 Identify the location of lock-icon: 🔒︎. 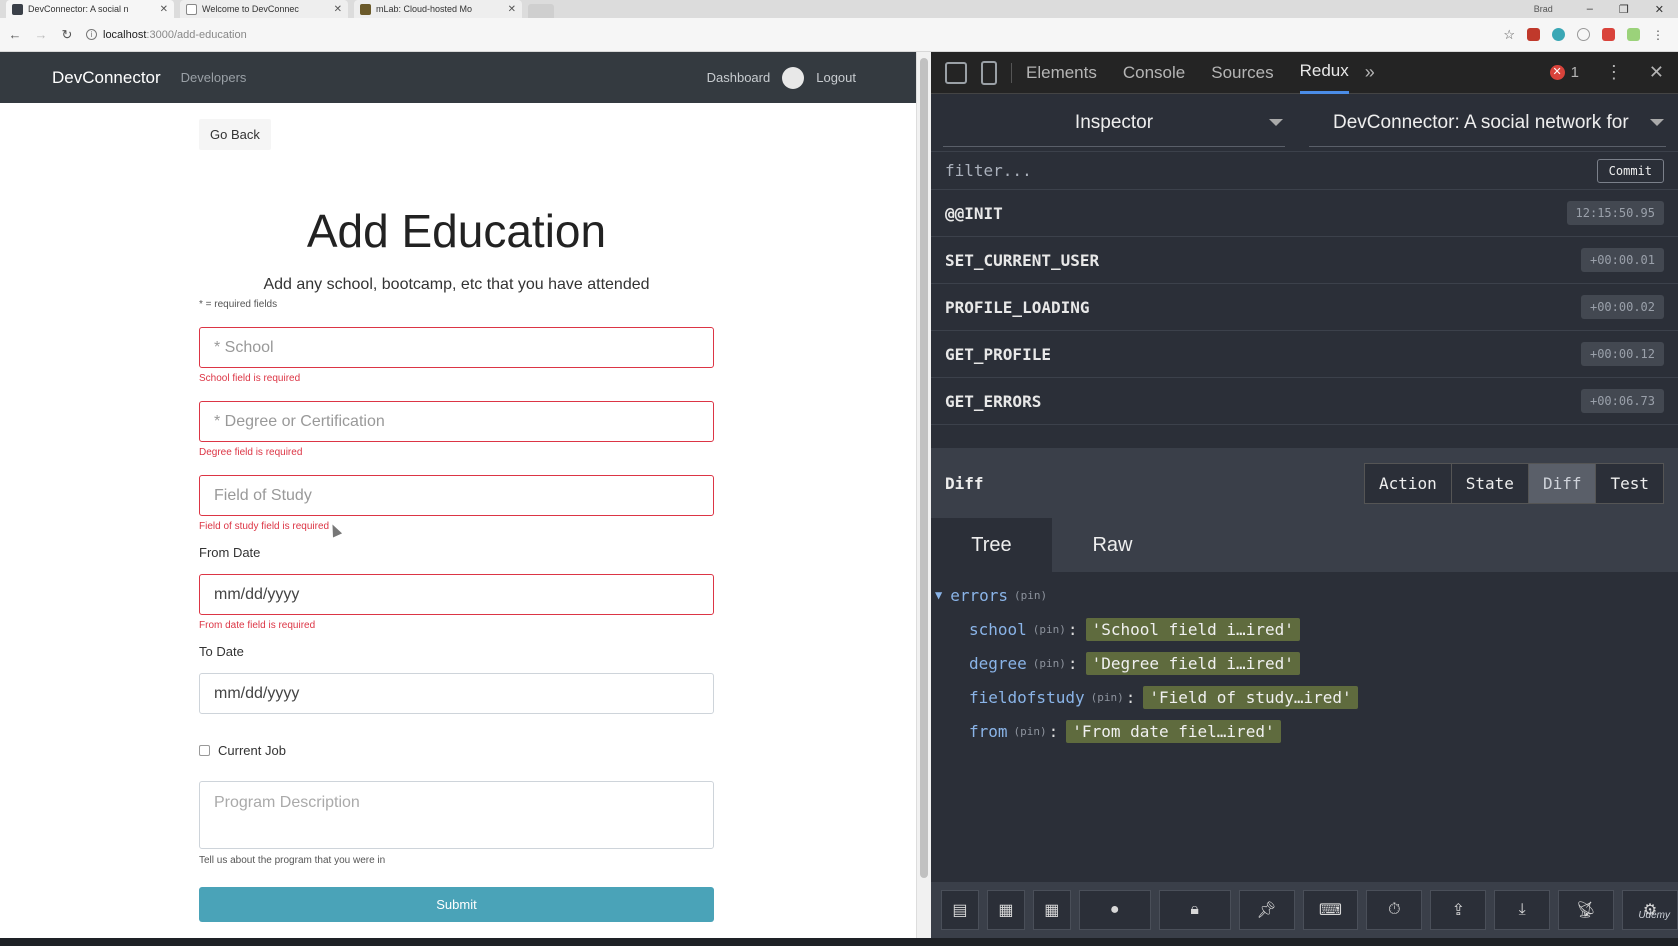
(1194, 910).